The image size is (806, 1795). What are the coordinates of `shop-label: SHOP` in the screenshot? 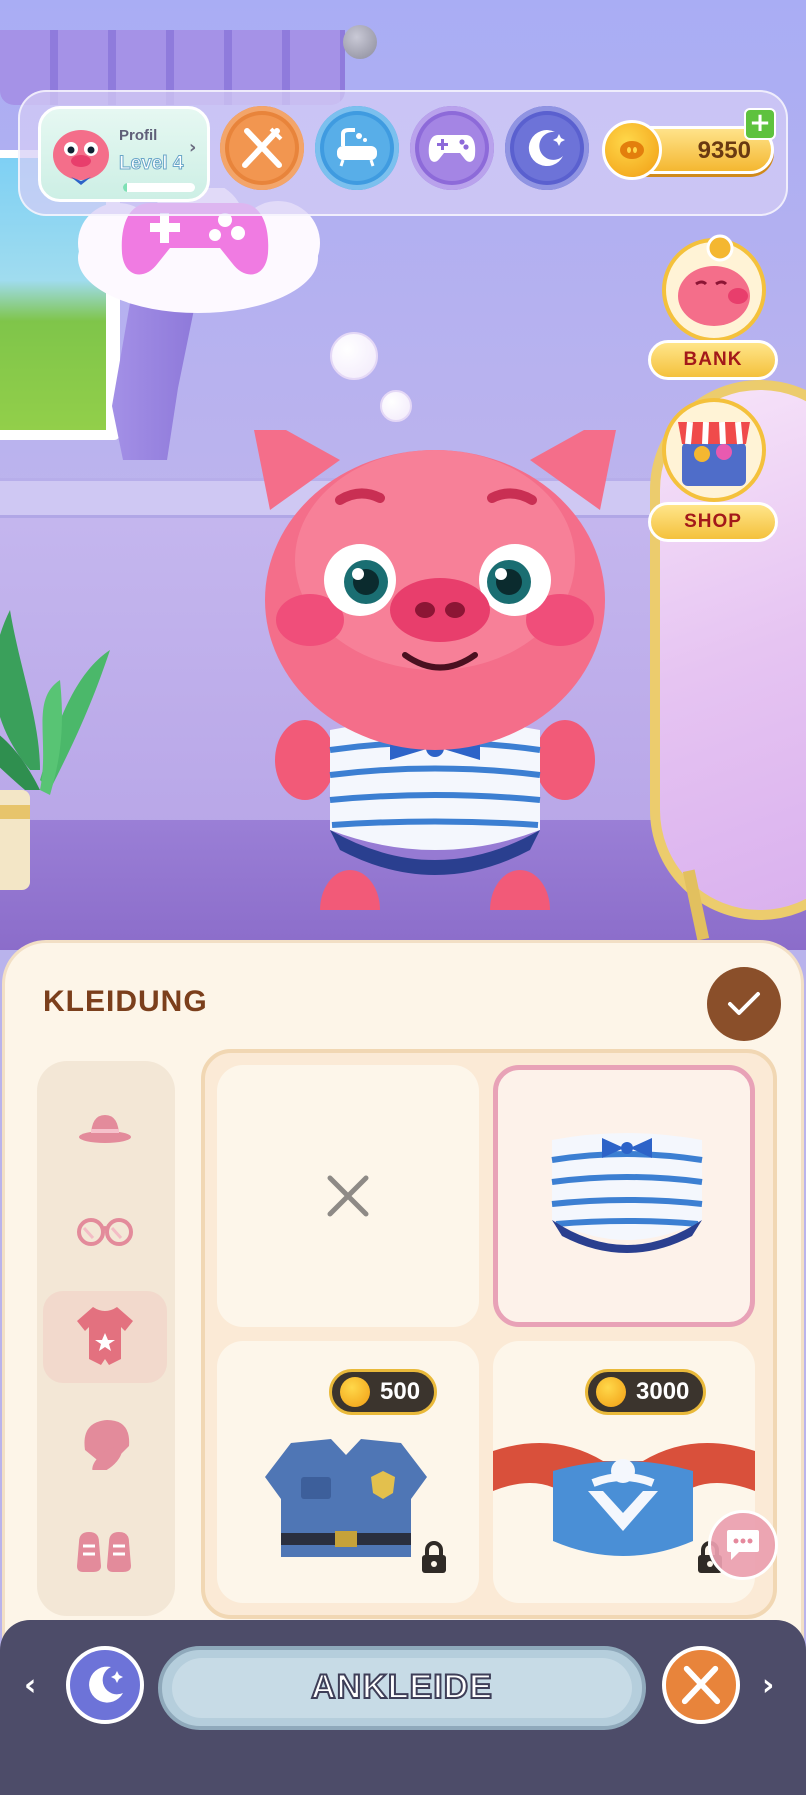 It's located at (713, 522).